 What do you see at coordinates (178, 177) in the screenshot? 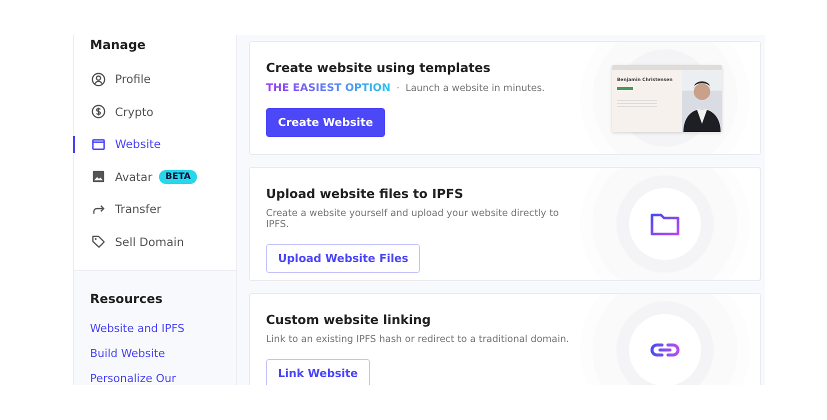
I see `beta-badge: BETA` at bounding box center [178, 177].